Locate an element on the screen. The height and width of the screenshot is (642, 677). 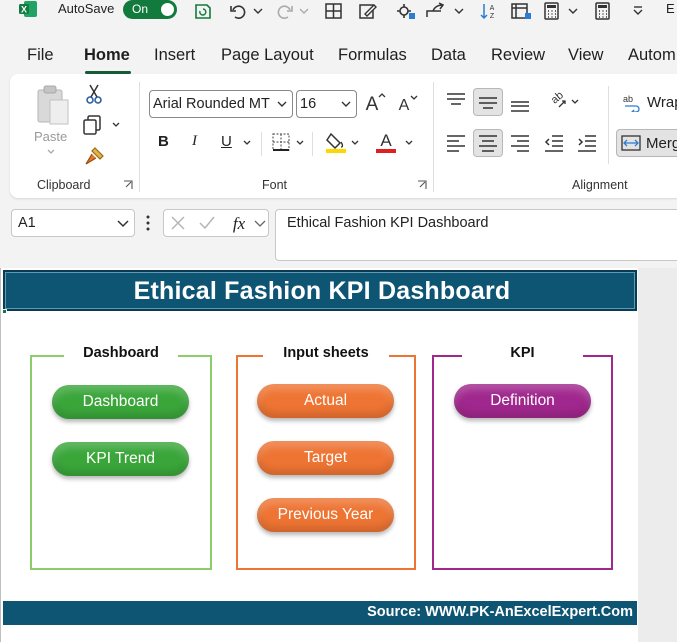
italic-button: I is located at coordinates (194, 141).